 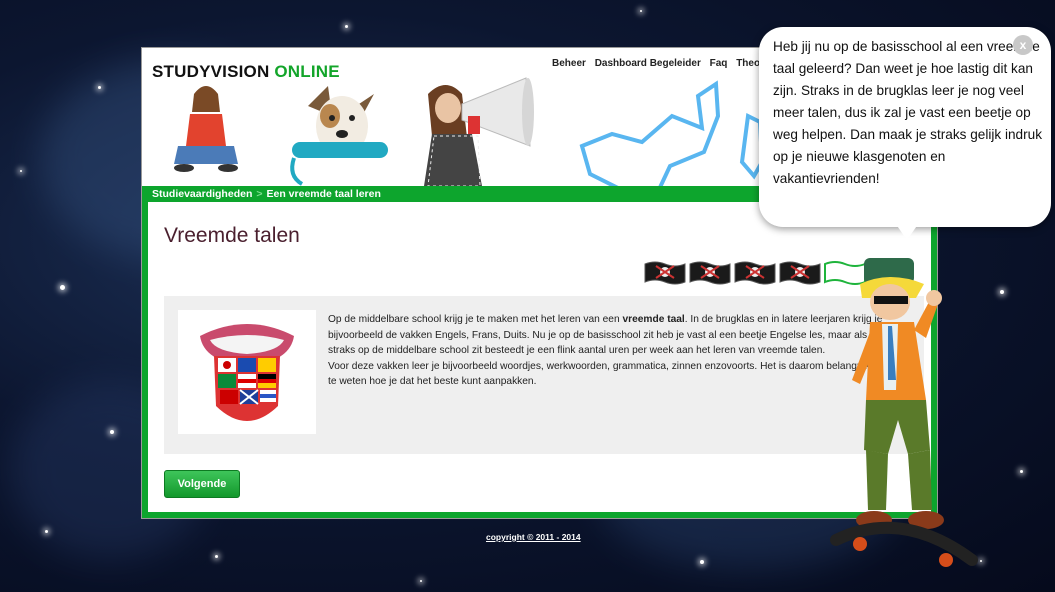 What do you see at coordinates (202, 194) in the screenshot?
I see `breadcrumb-studievaardigheden: Studievaardigheden` at bounding box center [202, 194].